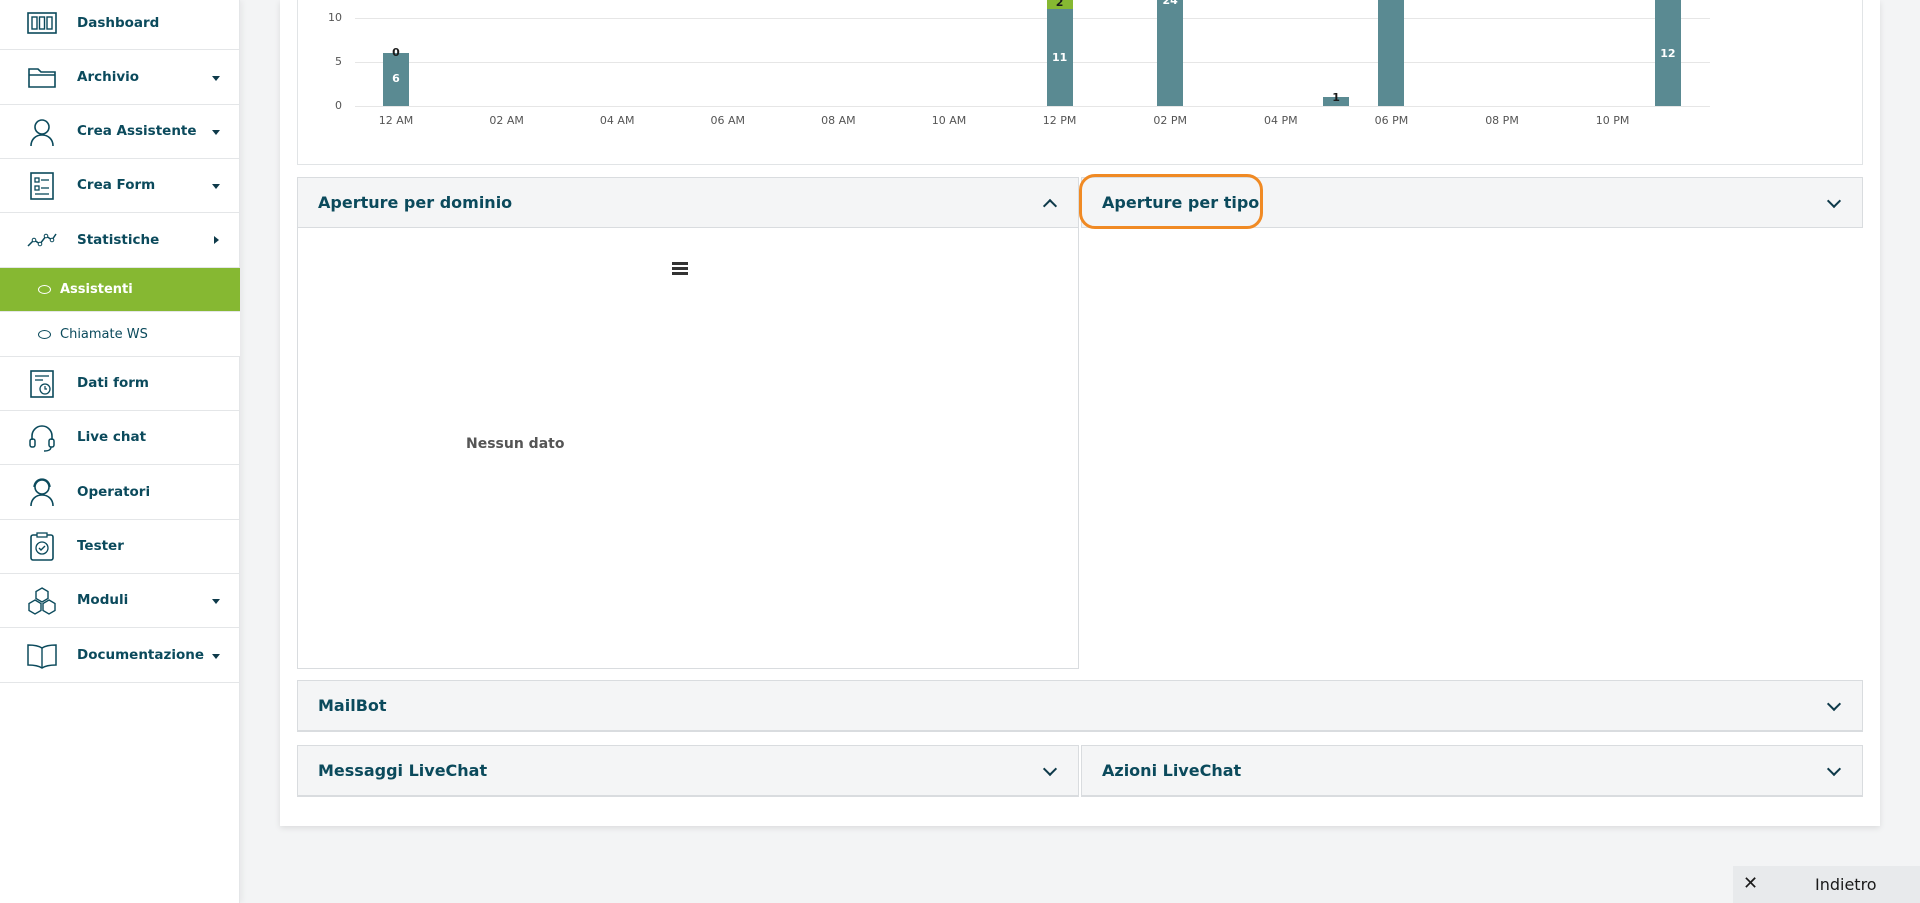  Describe the element at coordinates (114, 492) in the screenshot. I see `sidebar-item-label: Operatori` at that location.